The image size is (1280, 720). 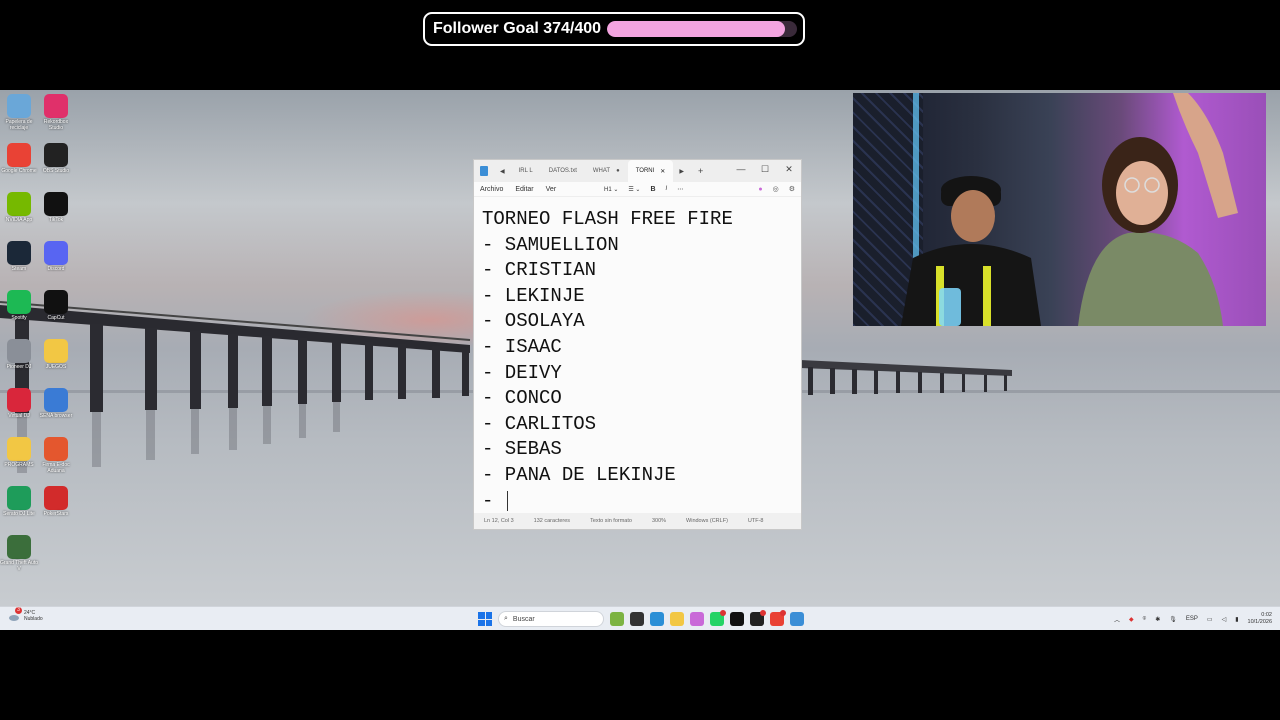 I want to click on notepad-app-icon, so click(x=484, y=171).